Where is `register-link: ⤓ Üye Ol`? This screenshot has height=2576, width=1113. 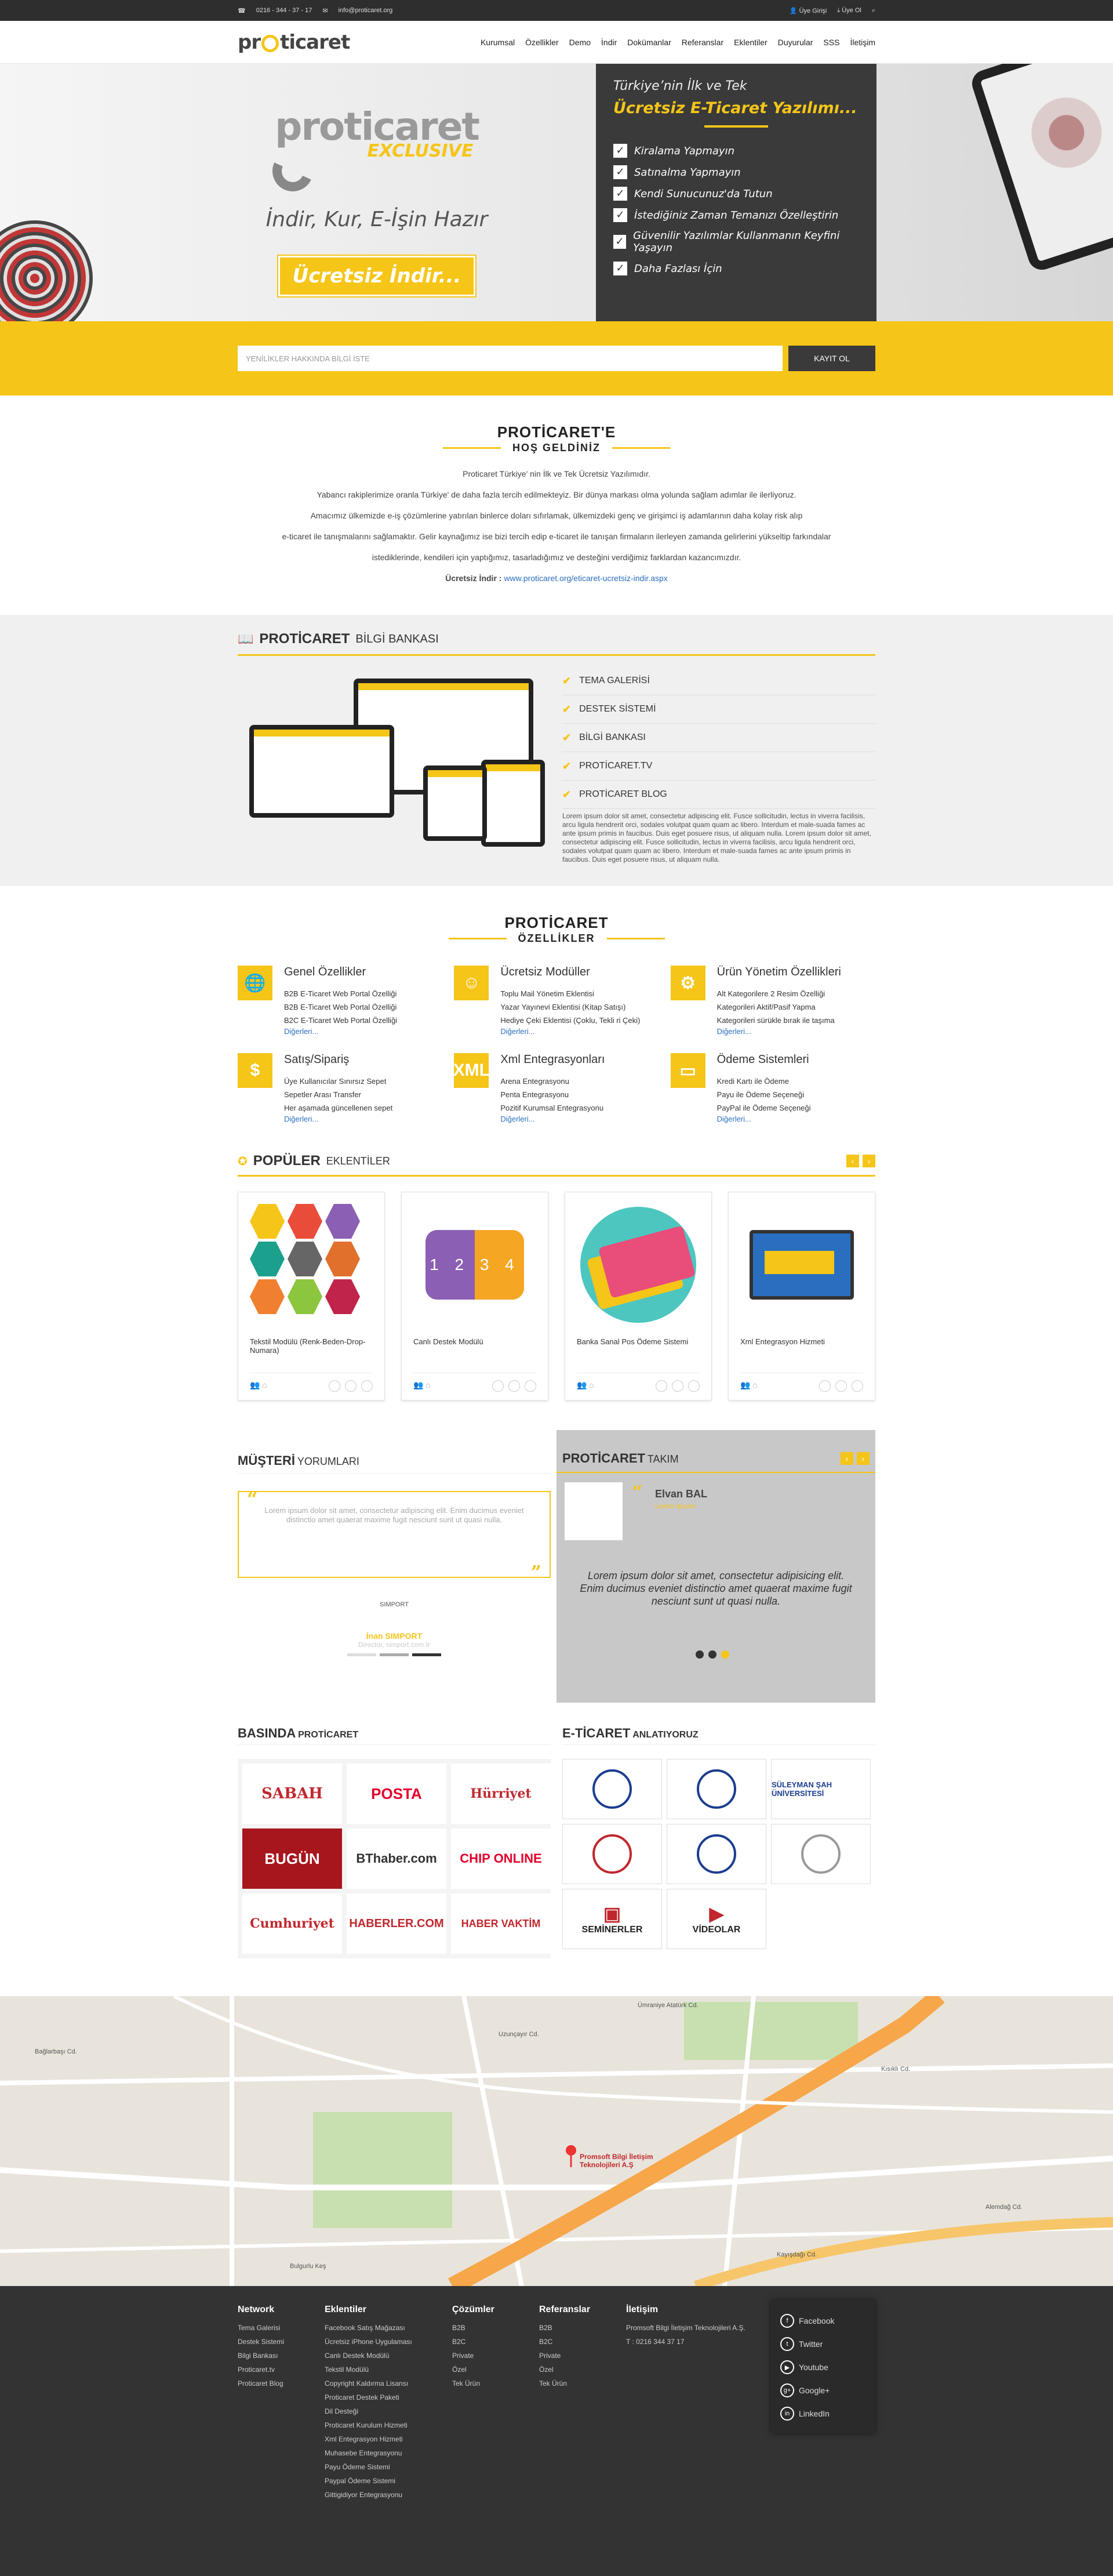
register-link: ⤓ Üye Ol is located at coordinates (849, 10).